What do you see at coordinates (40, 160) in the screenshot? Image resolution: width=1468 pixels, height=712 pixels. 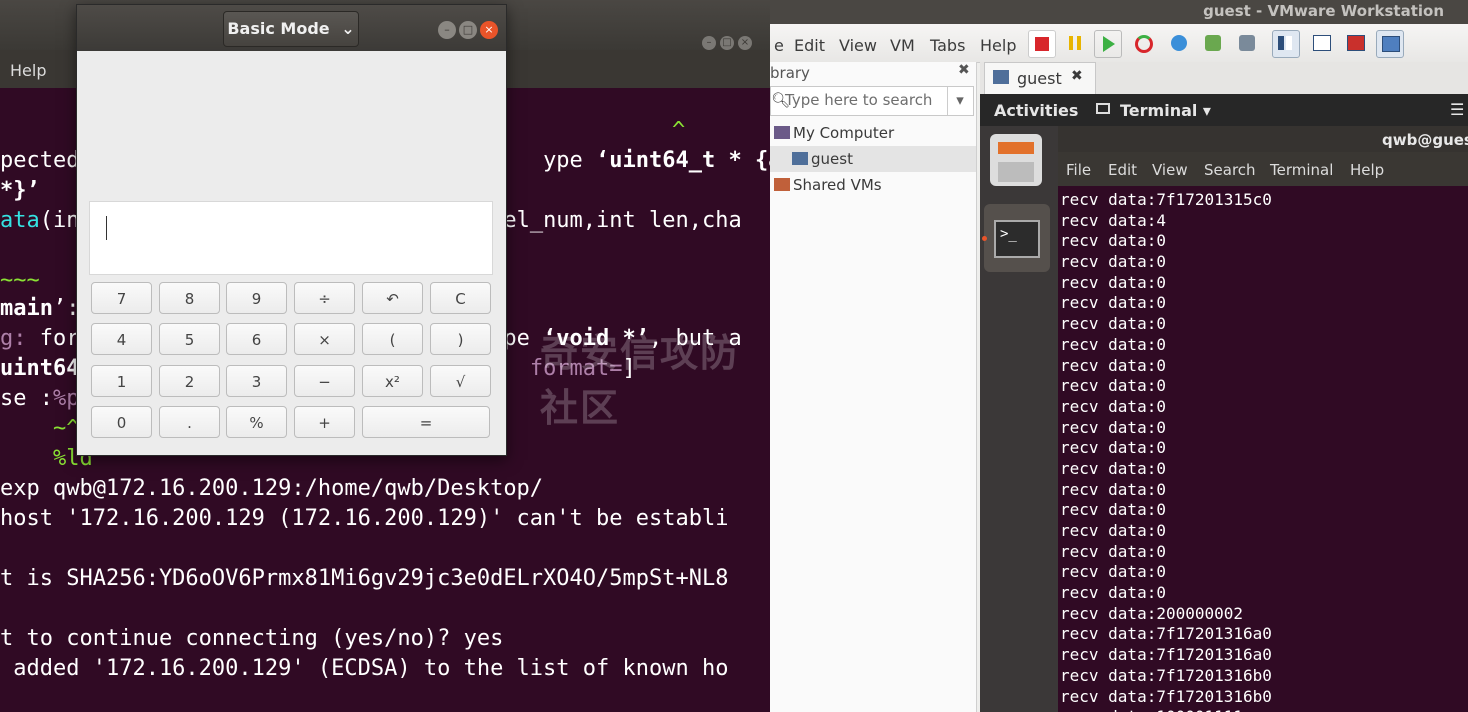 I see `terminal-text: pected` at bounding box center [40, 160].